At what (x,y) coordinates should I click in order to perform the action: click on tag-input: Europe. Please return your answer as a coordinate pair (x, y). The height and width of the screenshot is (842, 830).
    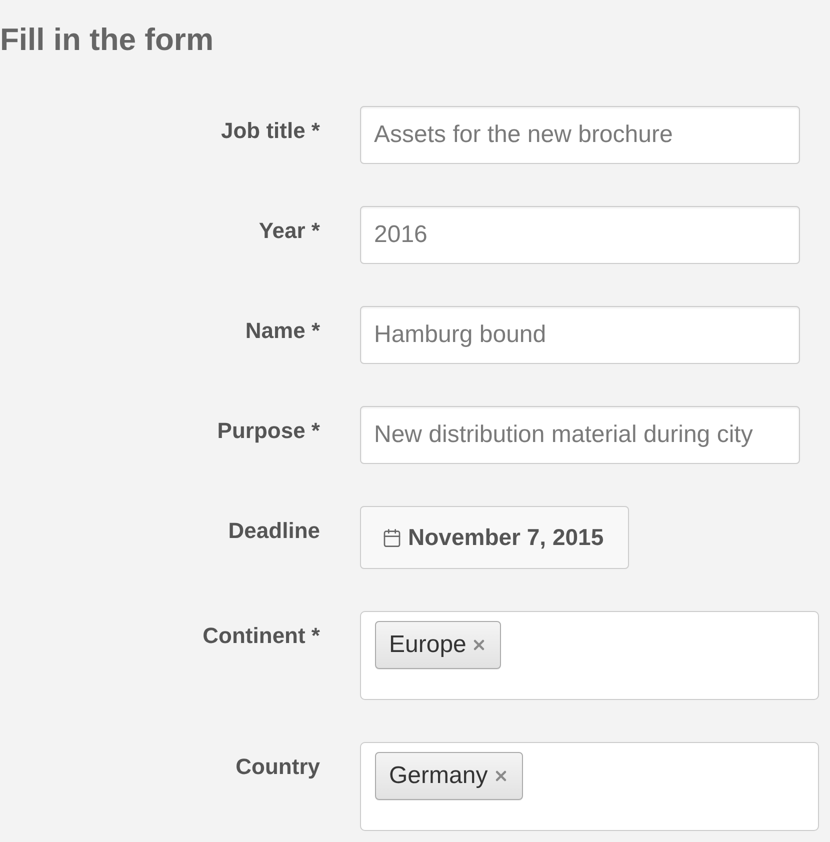
    Looking at the image, I should click on (589, 655).